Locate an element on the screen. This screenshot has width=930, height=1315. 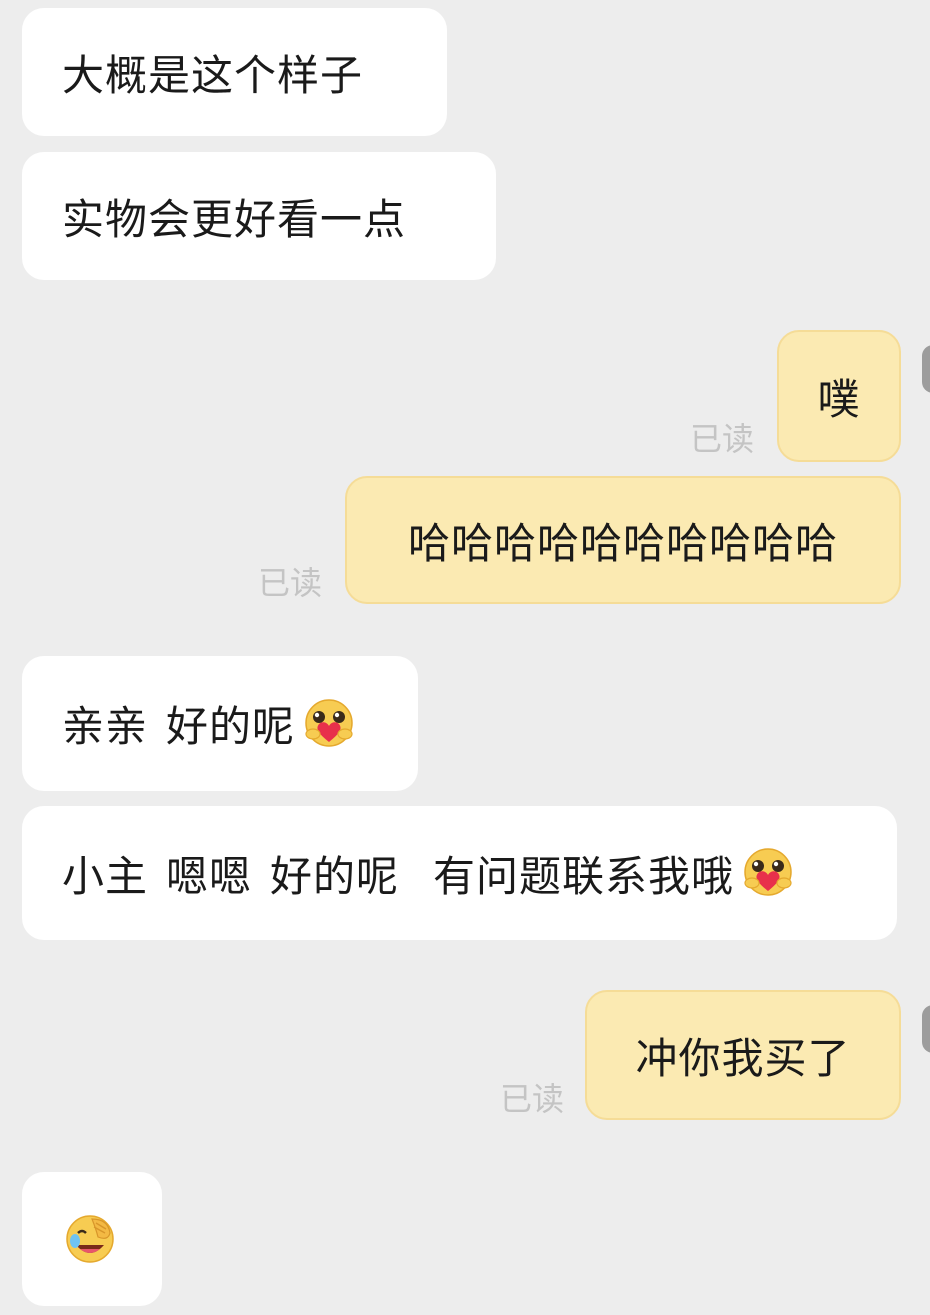
outgoing-message-bubble: 冲你我买了 is located at coordinates (743, 1055).